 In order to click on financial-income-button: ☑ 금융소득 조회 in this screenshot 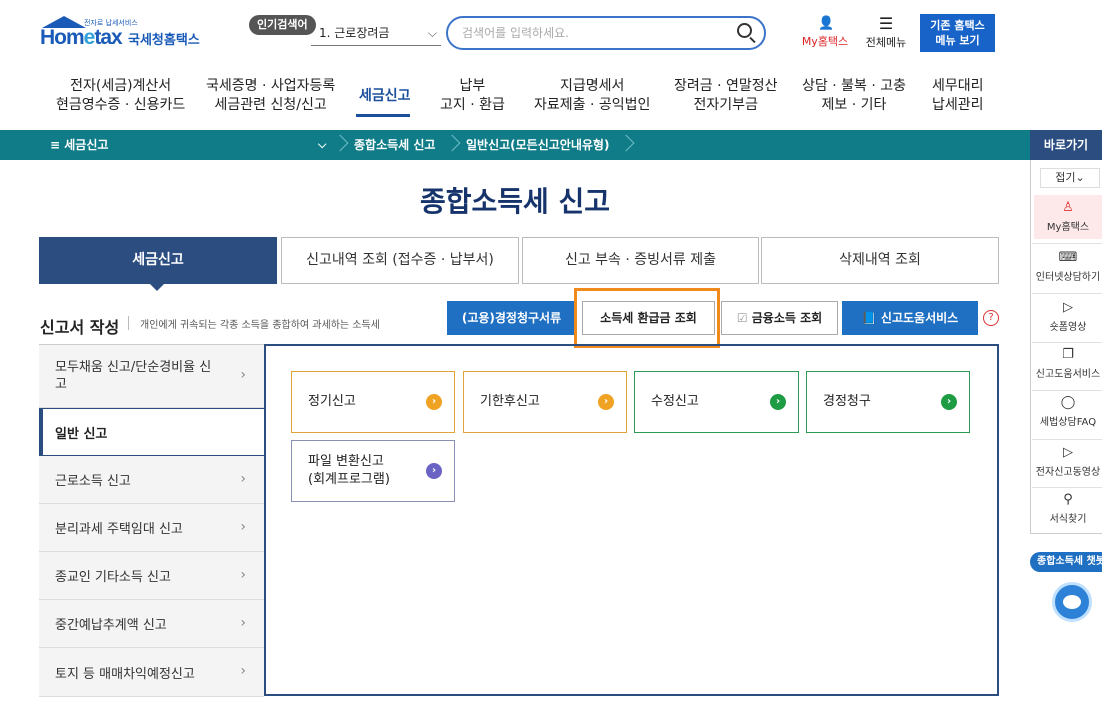, I will do `click(779, 318)`.